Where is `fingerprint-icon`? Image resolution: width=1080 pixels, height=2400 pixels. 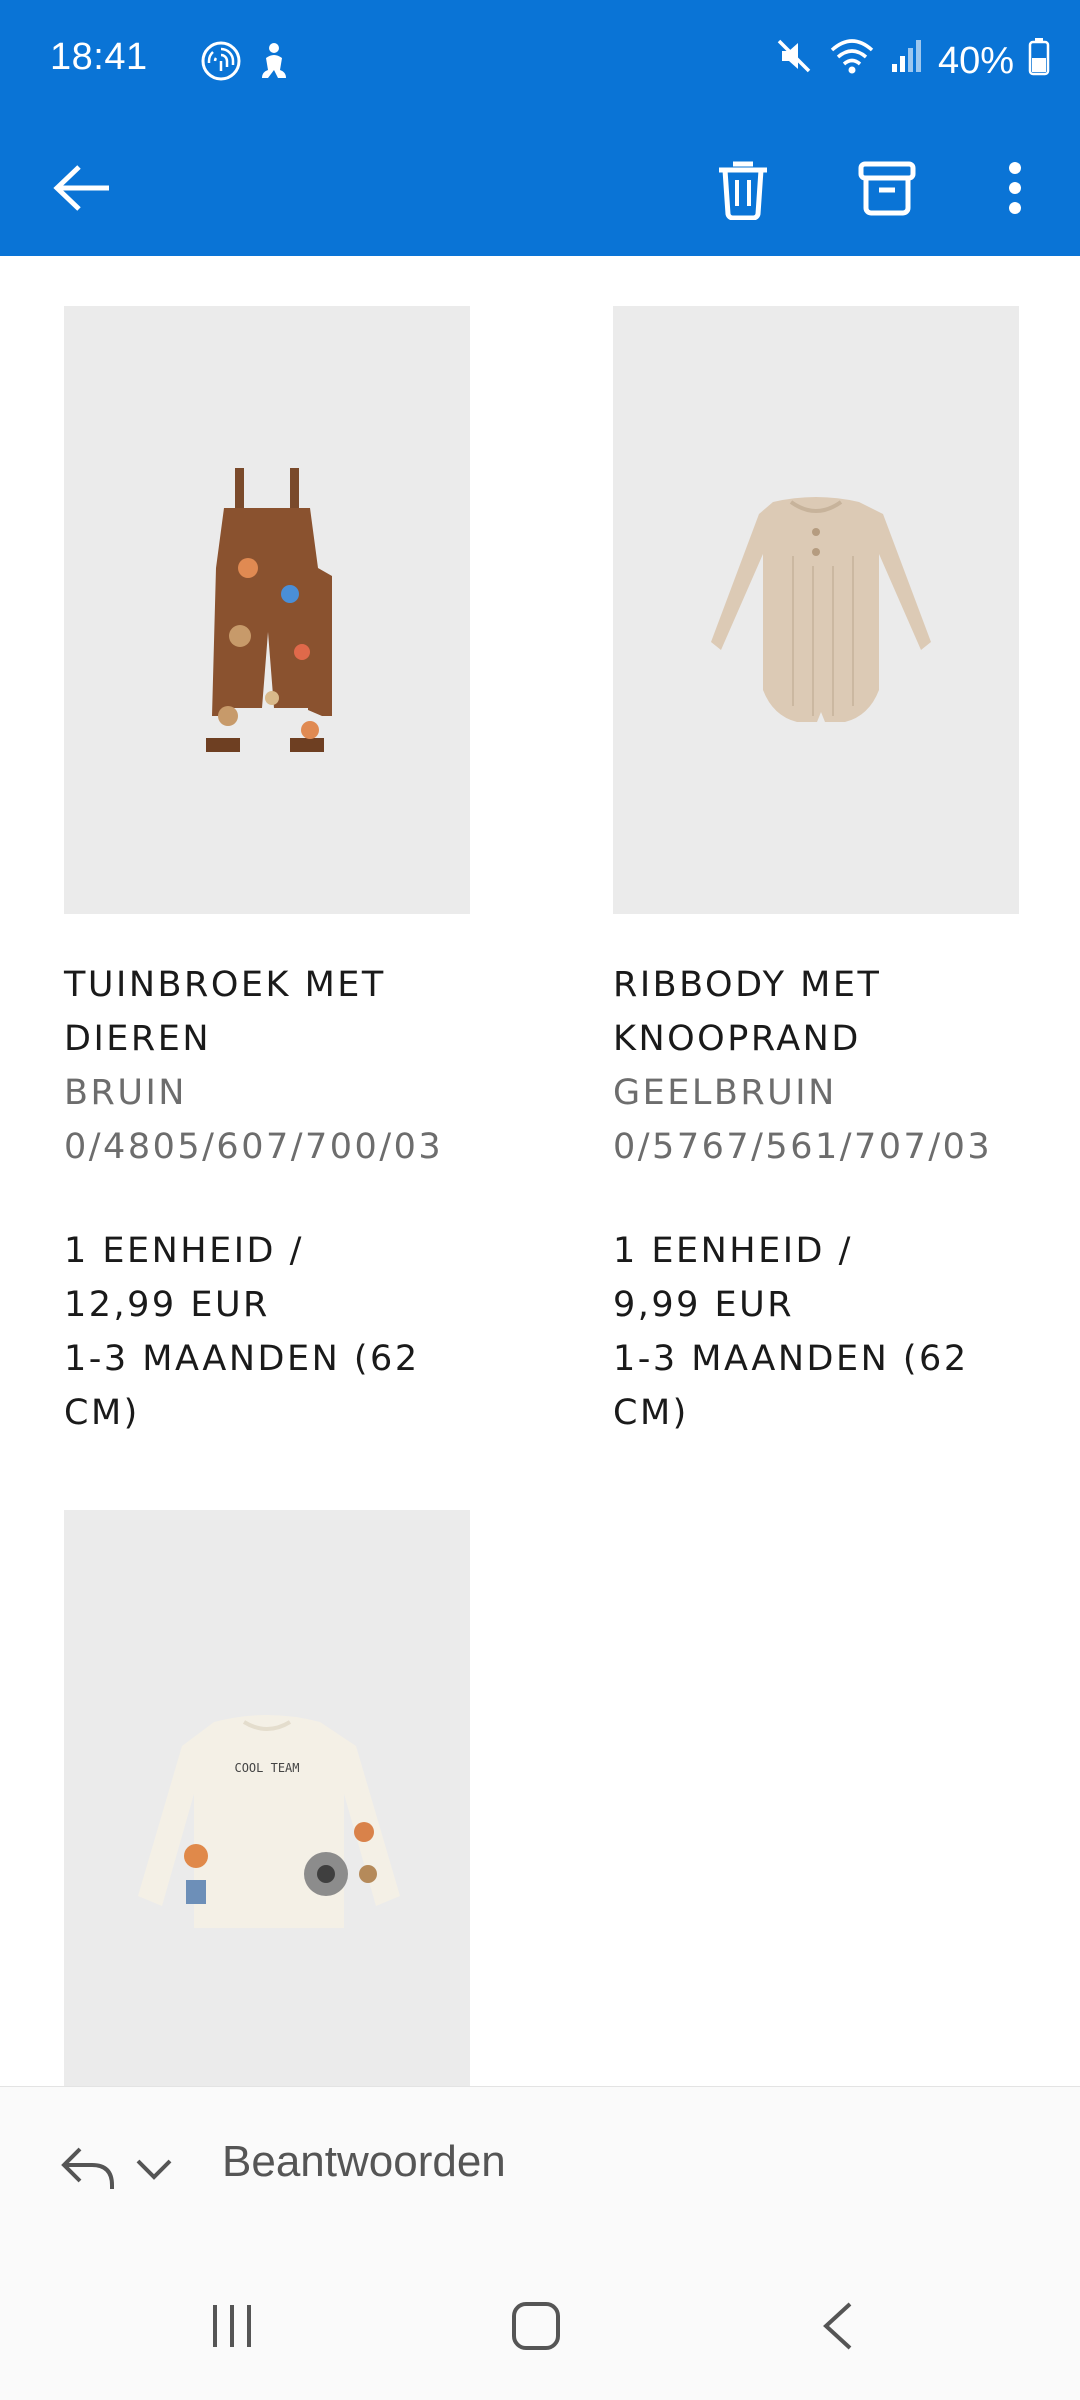
fingerprint-icon is located at coordinates (221, 63).